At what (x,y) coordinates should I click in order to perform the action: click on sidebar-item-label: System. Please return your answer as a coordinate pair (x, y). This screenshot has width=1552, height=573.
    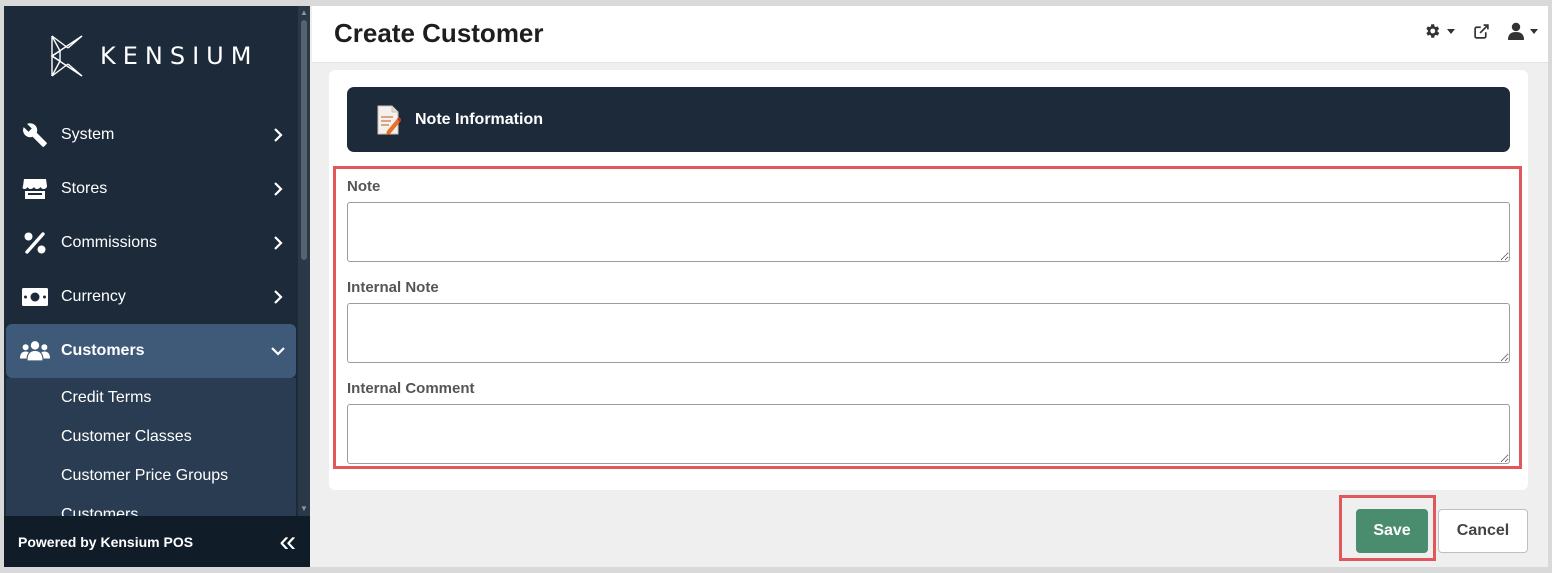
    Looking at the image, I should click on (88, 134).